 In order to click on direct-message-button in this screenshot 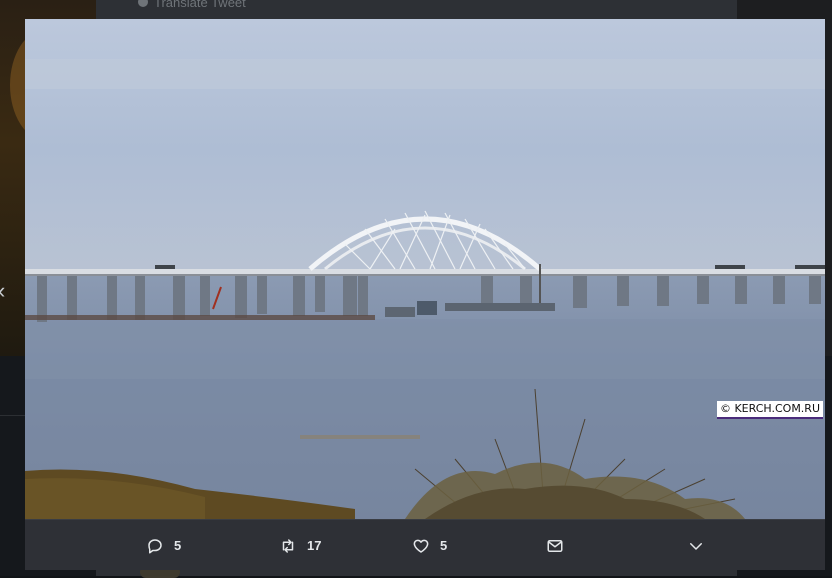, I will do `click(555, 545)`.